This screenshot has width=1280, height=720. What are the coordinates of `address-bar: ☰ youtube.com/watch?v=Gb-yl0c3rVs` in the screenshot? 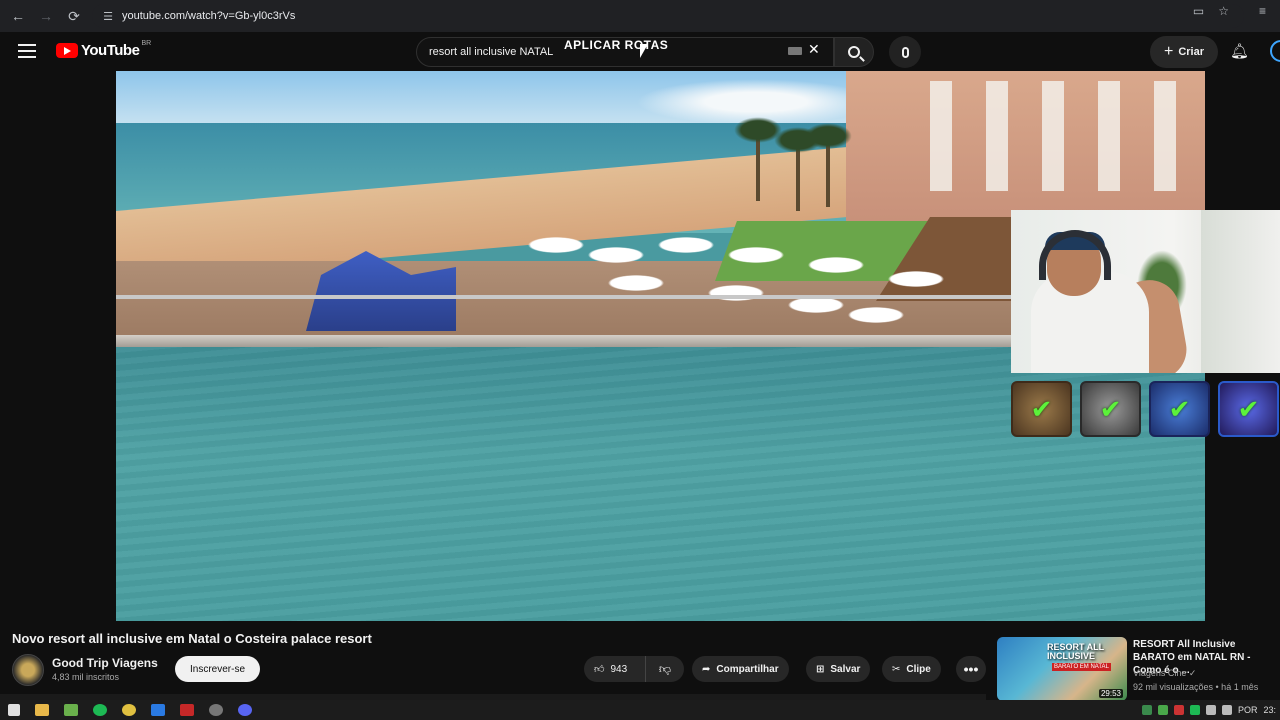 It's located at (668, 16).